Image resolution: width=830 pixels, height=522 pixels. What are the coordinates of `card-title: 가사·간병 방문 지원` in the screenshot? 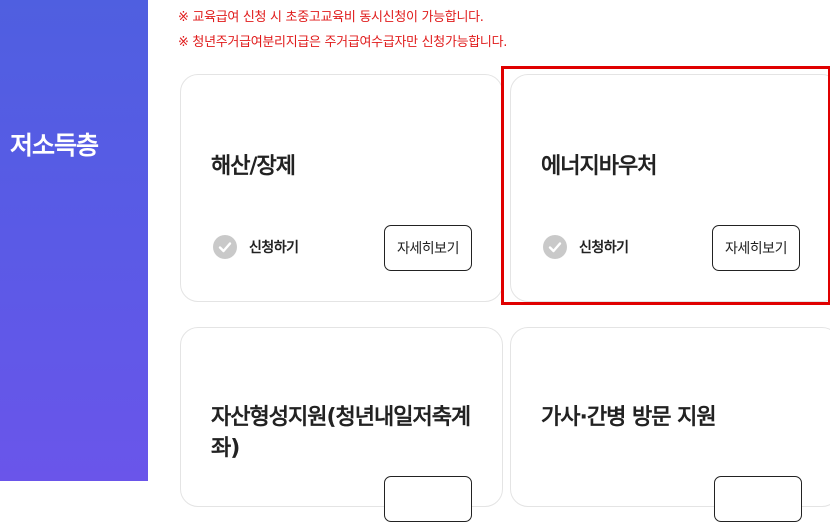 It's located at (629, 417).